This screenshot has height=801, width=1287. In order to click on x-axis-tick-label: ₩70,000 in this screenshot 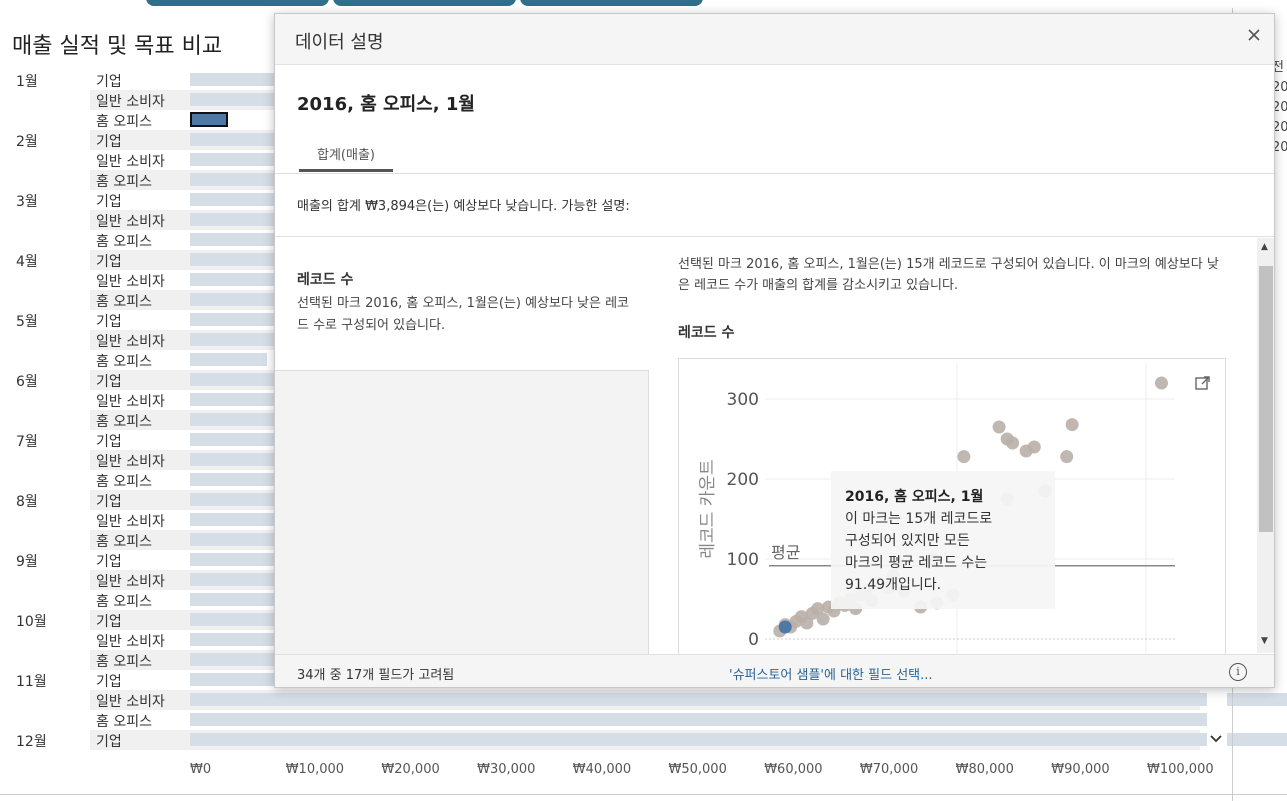, I will do `click(889, 769)`.